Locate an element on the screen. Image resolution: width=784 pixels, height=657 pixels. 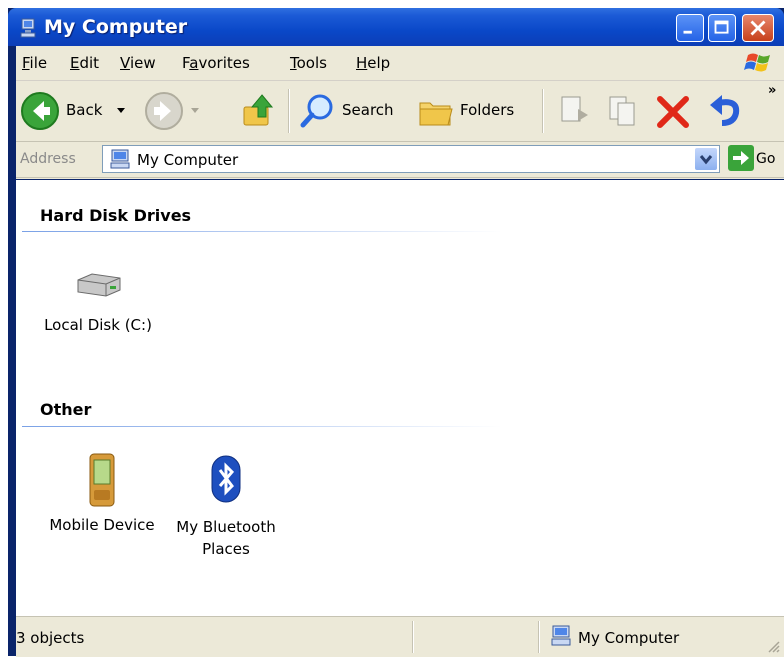
window-title: My Computer is located at coordinates (116, 27).